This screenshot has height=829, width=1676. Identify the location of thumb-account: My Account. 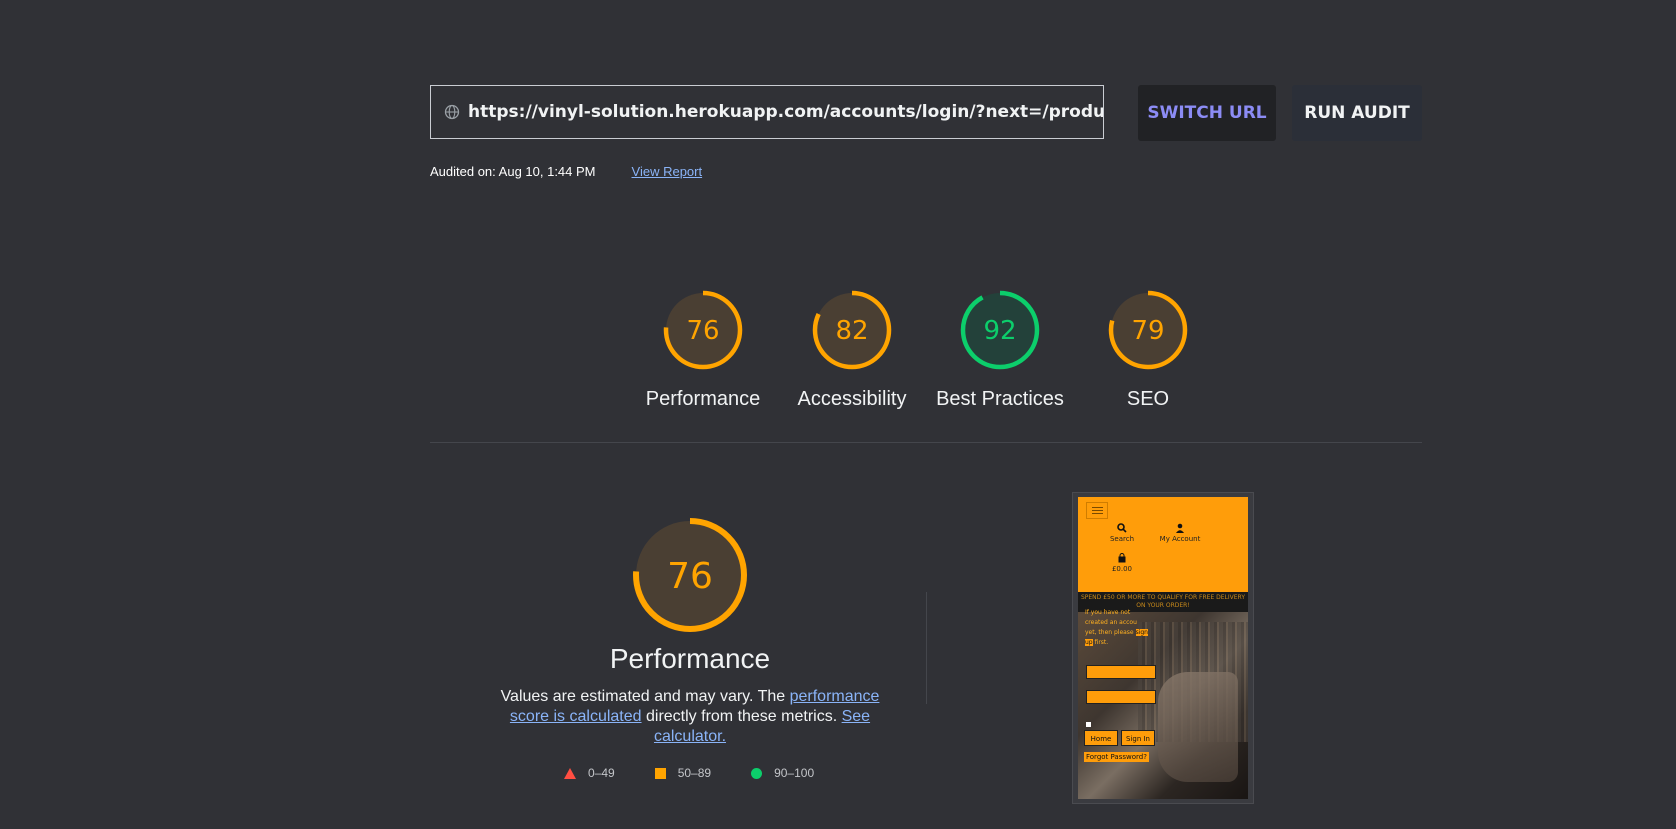
(1180, 533).